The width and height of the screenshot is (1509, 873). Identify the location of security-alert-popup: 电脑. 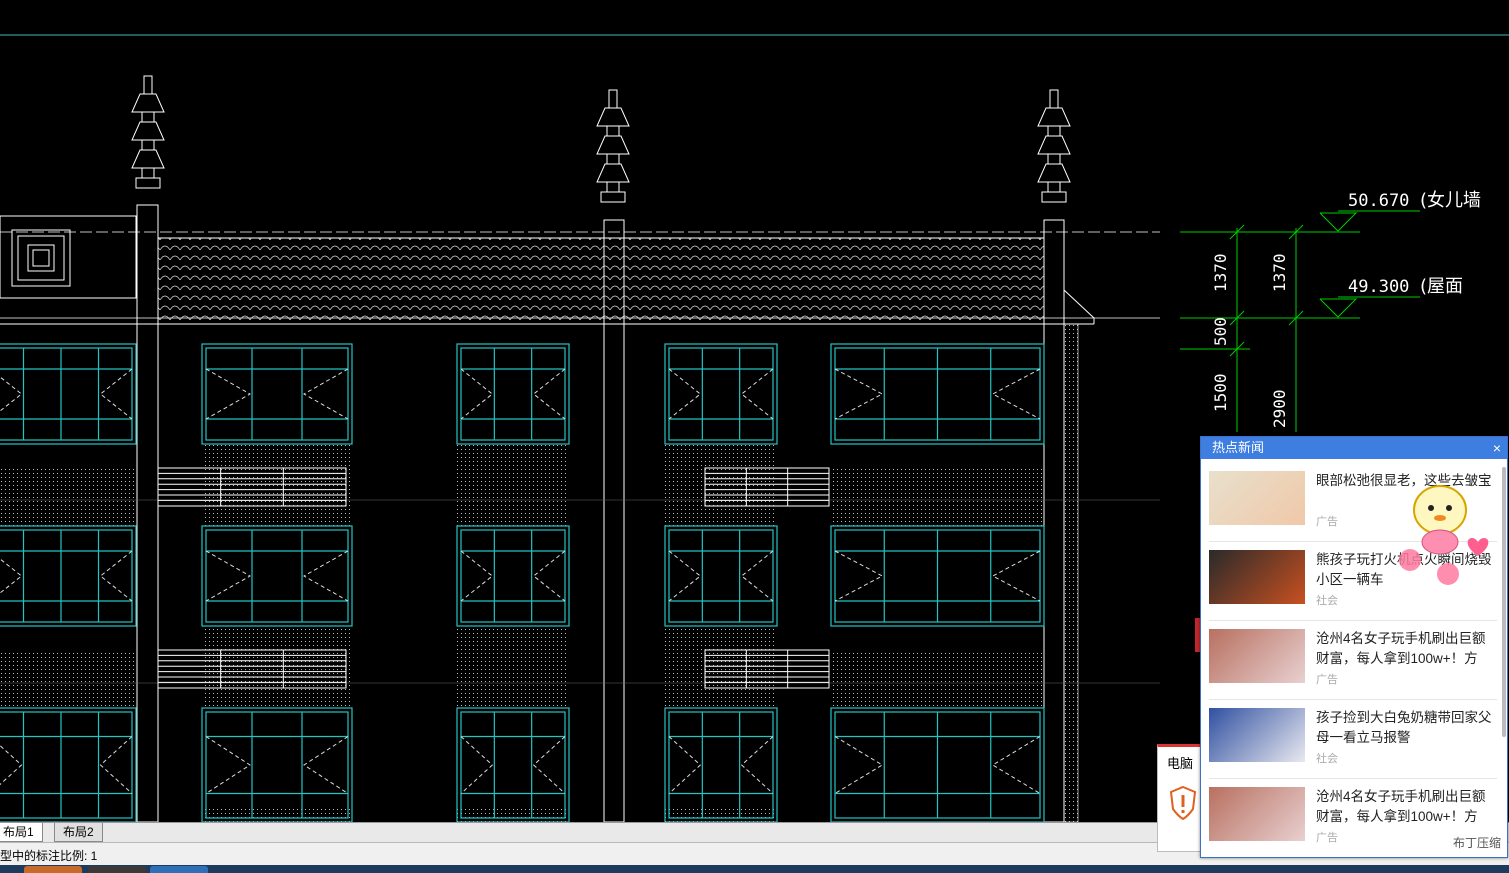
(1181, 798).